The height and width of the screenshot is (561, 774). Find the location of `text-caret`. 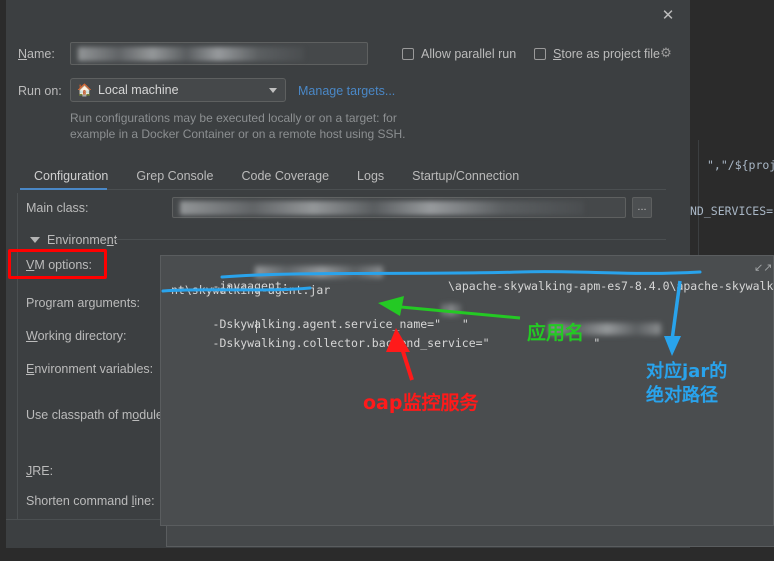

text-caret is located at coordinates (256, 326).